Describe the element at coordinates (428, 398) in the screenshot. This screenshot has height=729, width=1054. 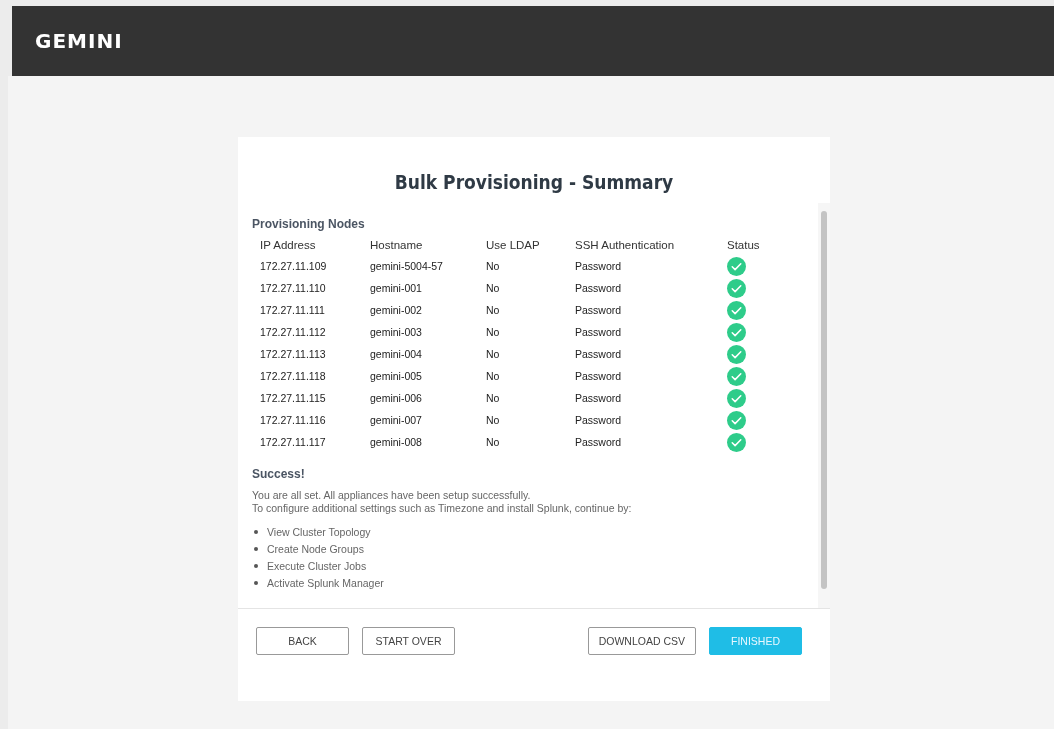
I see `table-cell: gemini-006` at that location.